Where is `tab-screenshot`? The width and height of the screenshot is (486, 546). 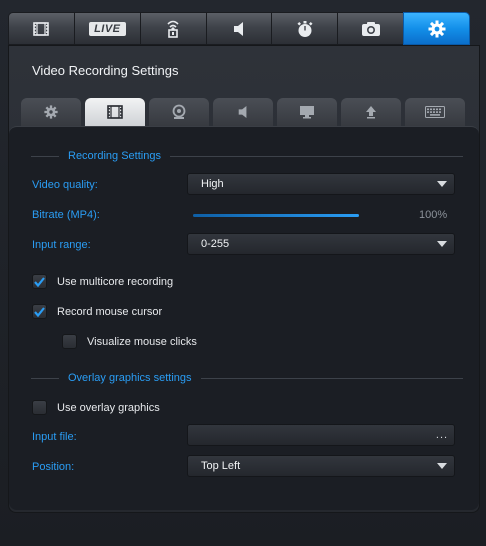 tab-screenshot is located at coordinates (370, 28).